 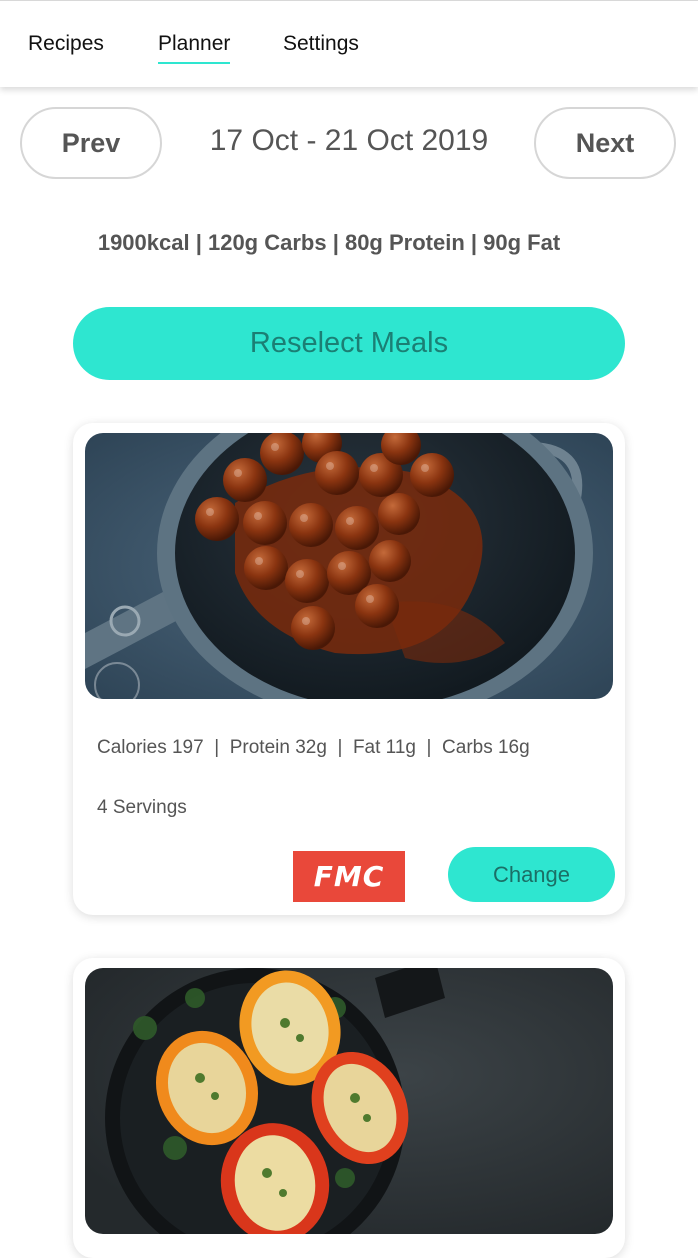 I want to click on reselect-meals-button: Reselect Meals, so click(x=349, y=343).